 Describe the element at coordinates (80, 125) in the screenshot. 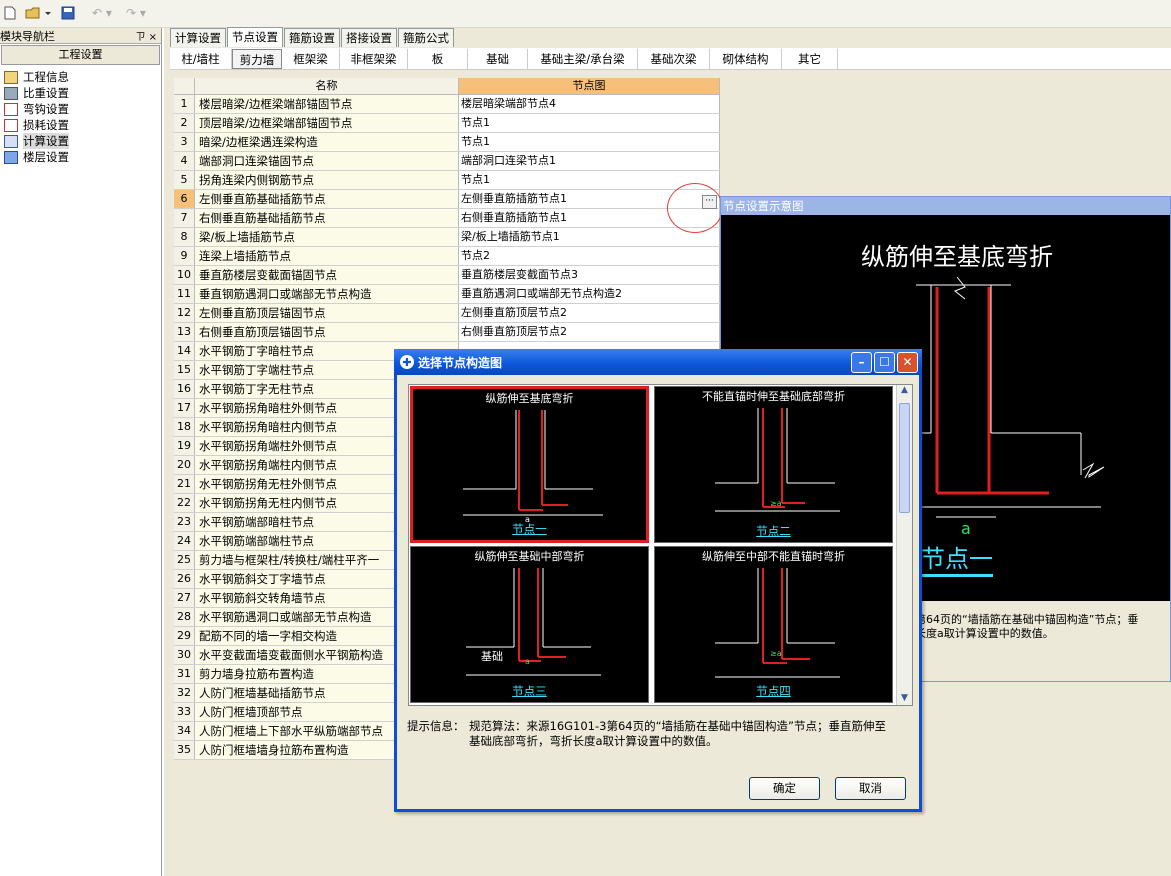

I see `nav-item-loss: 损耗设置` at that location.